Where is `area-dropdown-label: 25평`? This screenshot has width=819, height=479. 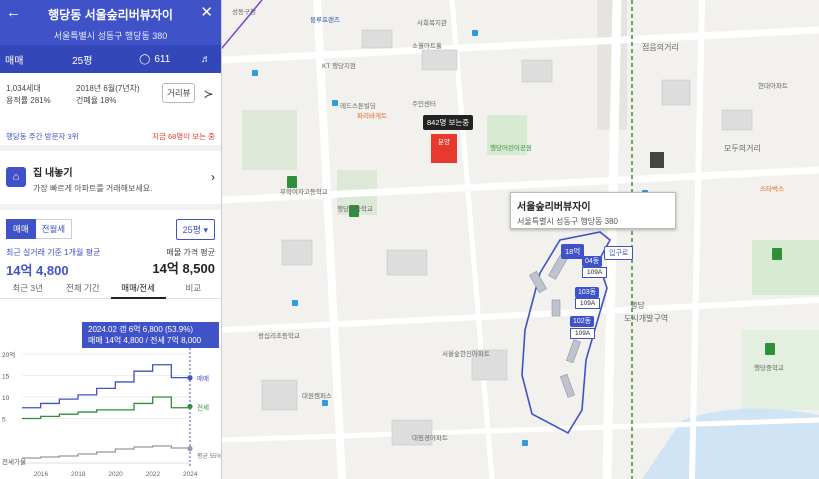
area-dropdown-label: 25평 is located at coordinates (191, 229).